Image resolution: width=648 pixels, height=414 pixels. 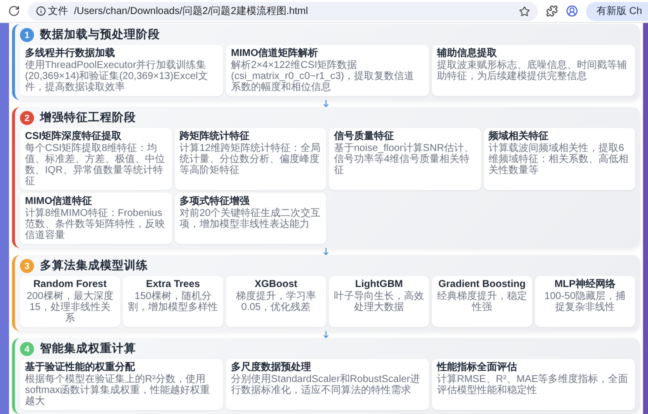 What do you see at coordinates (70, 53) in the screenshot?
I see `card-title: 多线程并行数据加载` at bounding box center [70, 53].